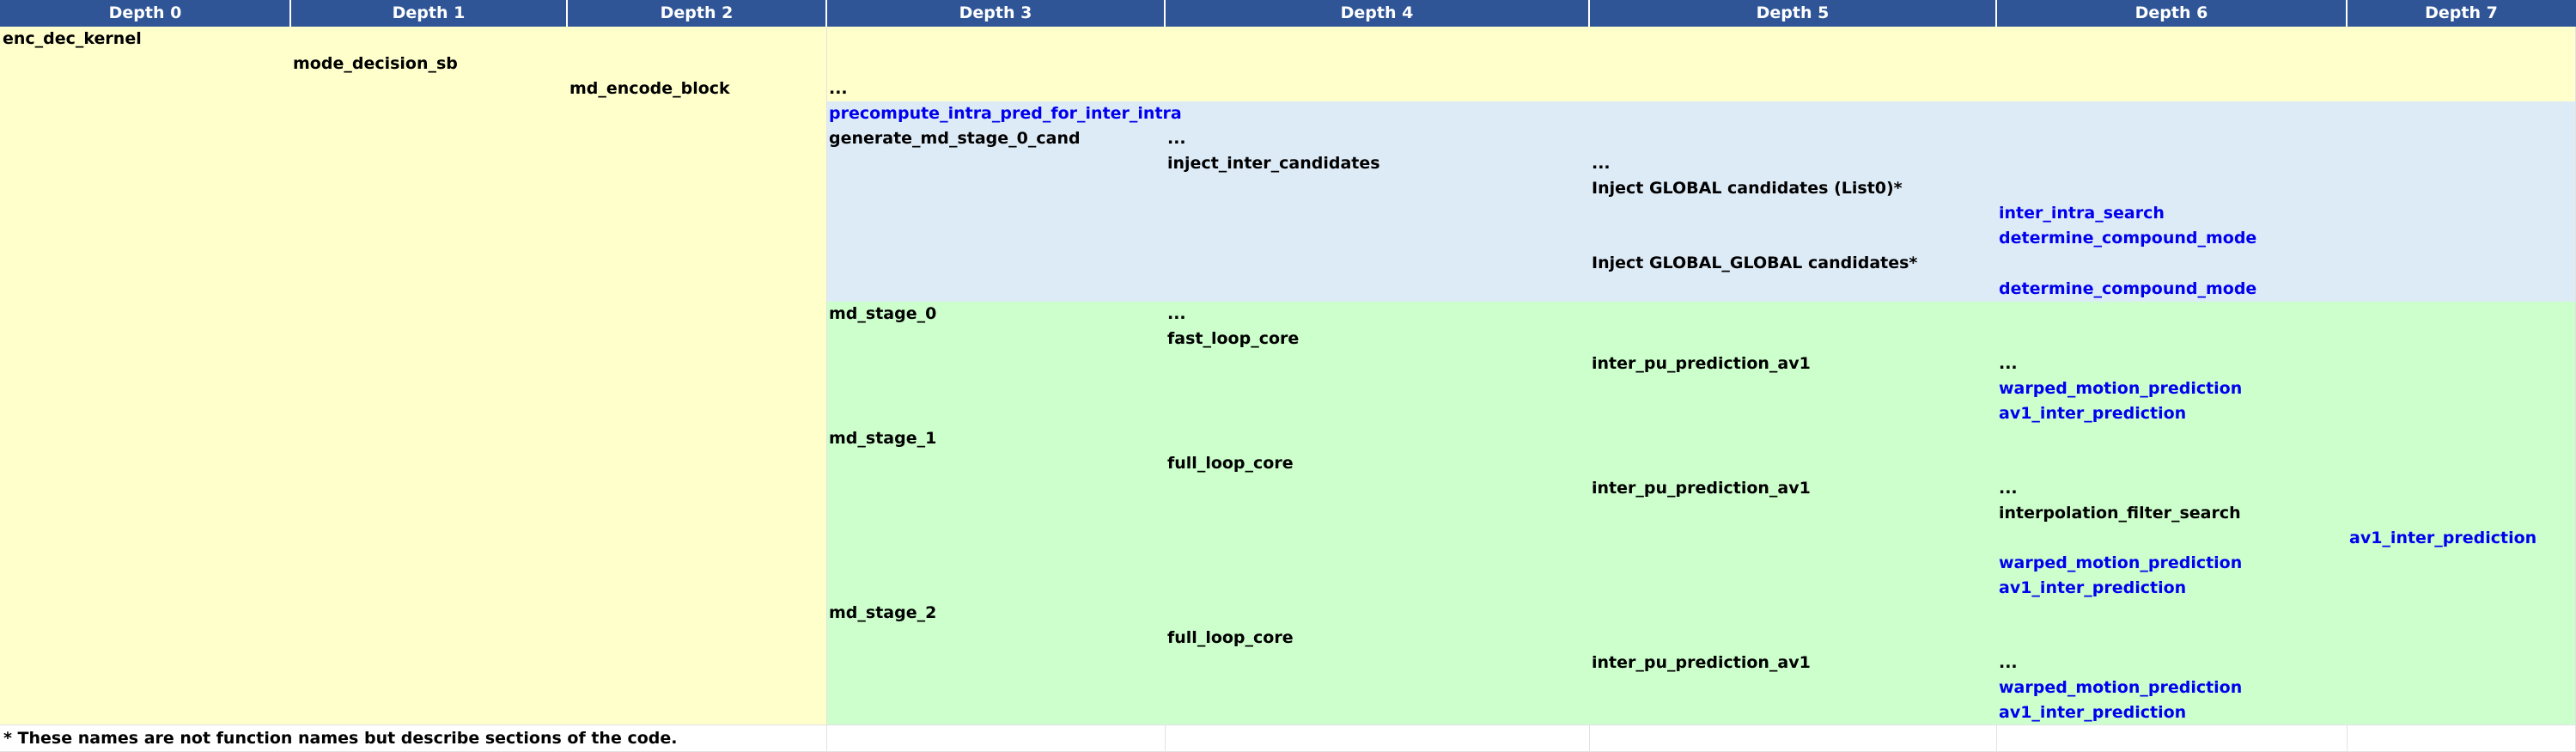 Image resolution: width=2576 pixels, height=752 pixels. I want to click on function-name-cell: md_stage_0, so click(883, 313).